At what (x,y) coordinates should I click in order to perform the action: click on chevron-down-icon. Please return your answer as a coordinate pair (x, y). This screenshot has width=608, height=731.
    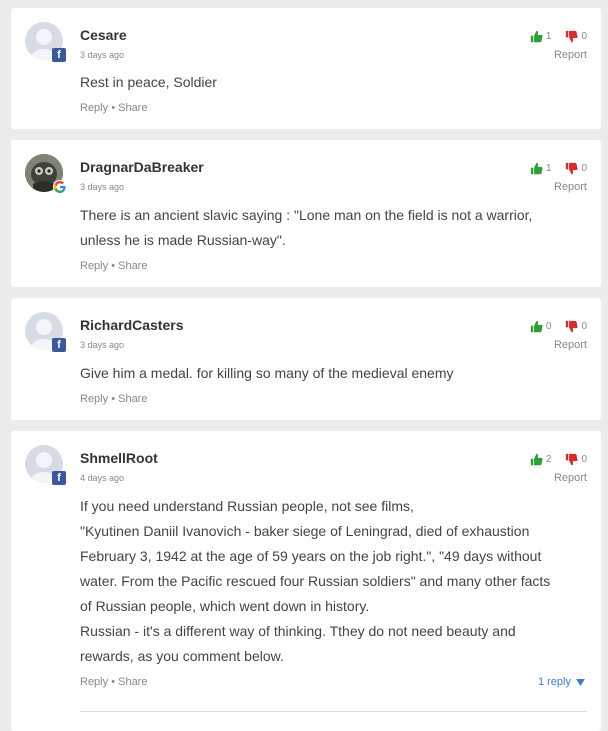
    Looking at the image, I should click on (580, 682).